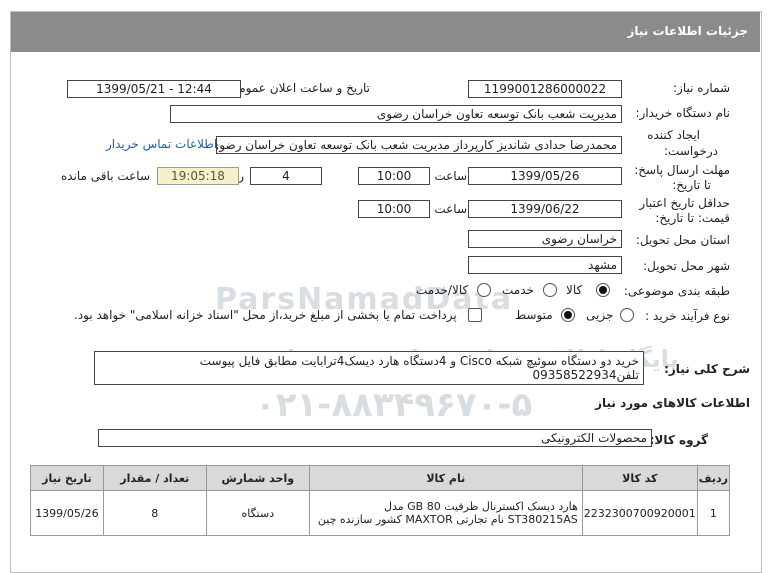 This screenshot has height=573, width=770. Describe the element at coordinates (550, 290) in the screenshot. I see `category-service-radio` at that location.